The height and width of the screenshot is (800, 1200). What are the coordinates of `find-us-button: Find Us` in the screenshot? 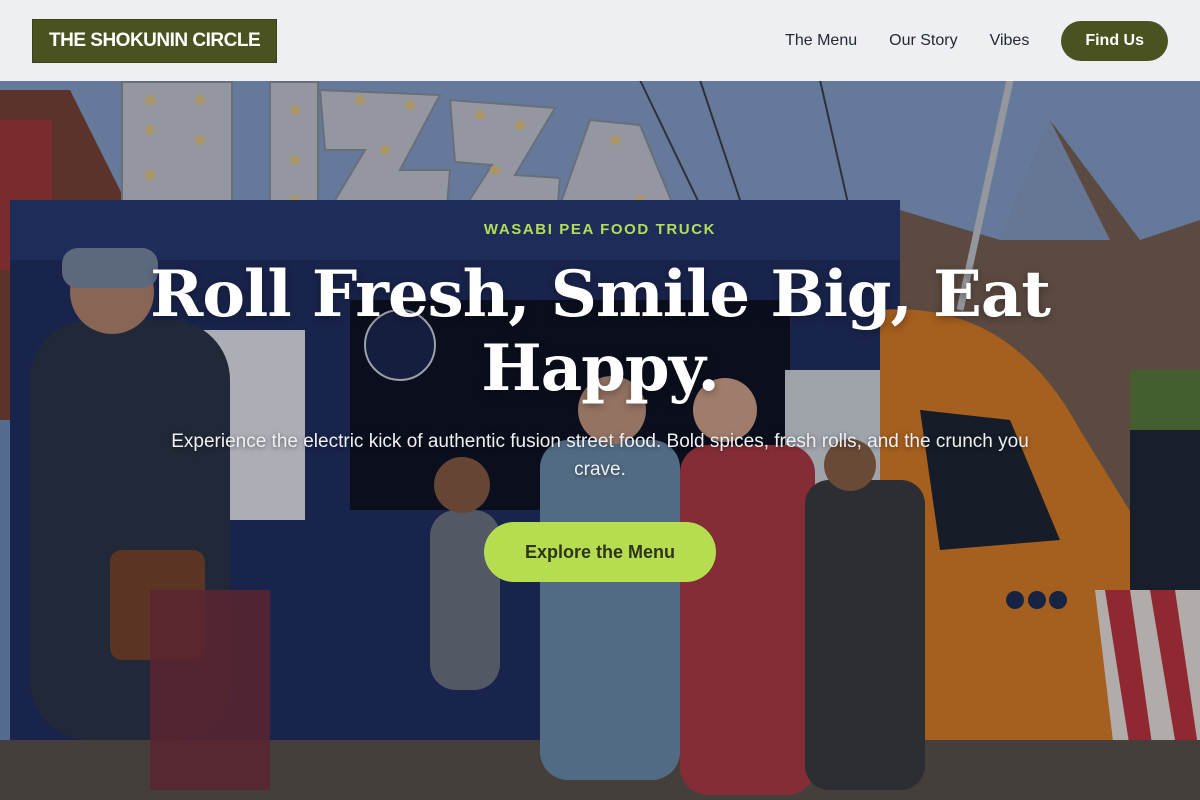 It's located at (1114, 40).